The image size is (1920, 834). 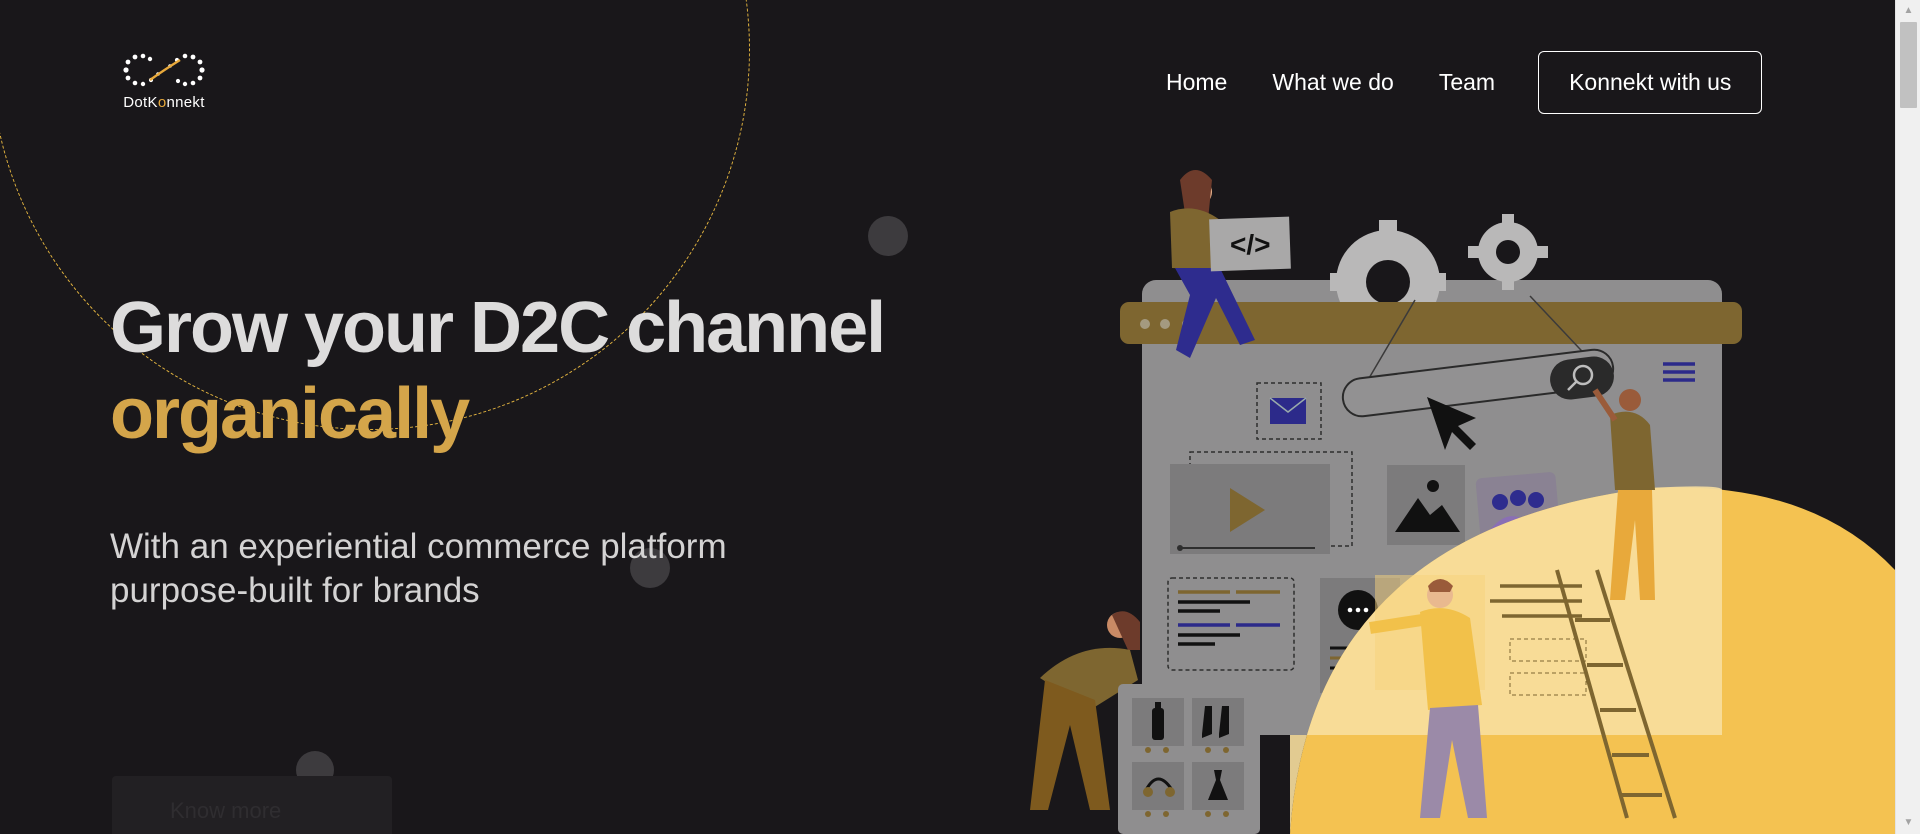 I want to click on hero-title-line1: Grow your D2C channel, so click(x=498, y=328).